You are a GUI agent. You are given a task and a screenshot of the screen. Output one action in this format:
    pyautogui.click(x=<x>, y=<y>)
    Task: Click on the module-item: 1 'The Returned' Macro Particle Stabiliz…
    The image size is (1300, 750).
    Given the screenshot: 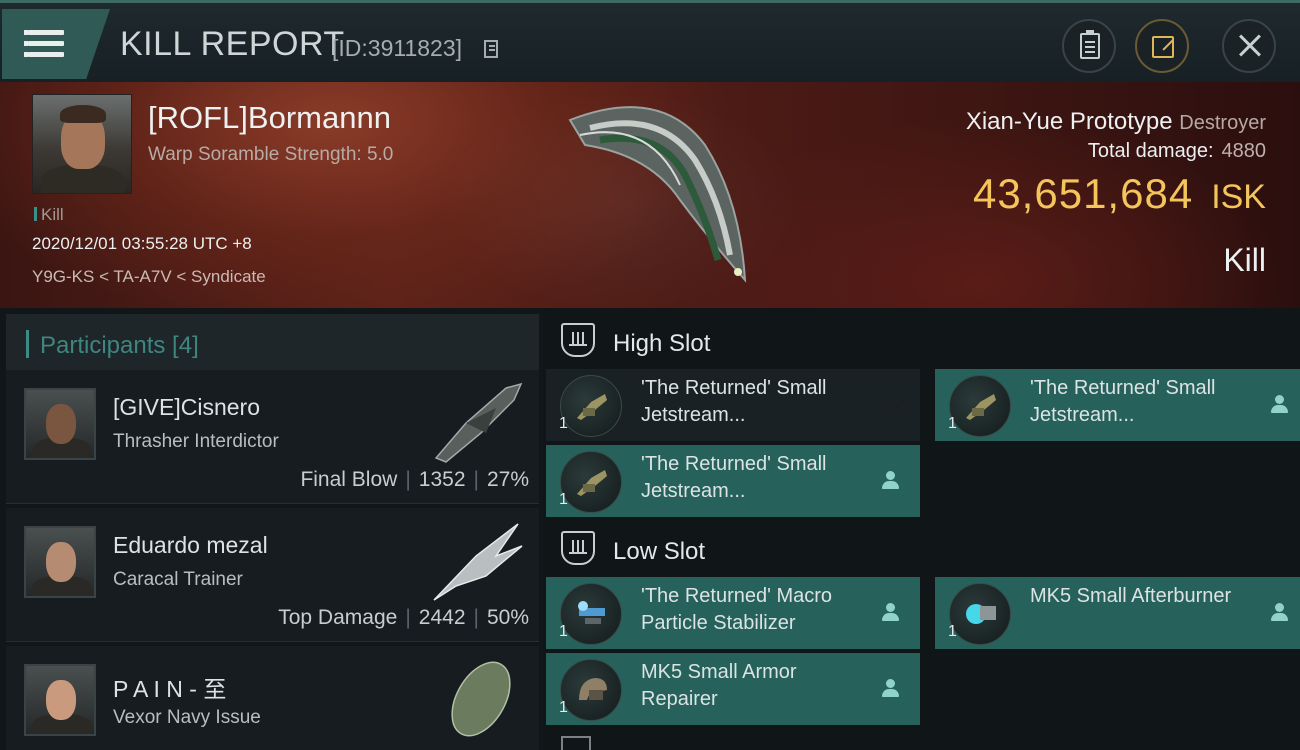 What is the action you would take?
    pyautogui.click(x=733, y=613)
    